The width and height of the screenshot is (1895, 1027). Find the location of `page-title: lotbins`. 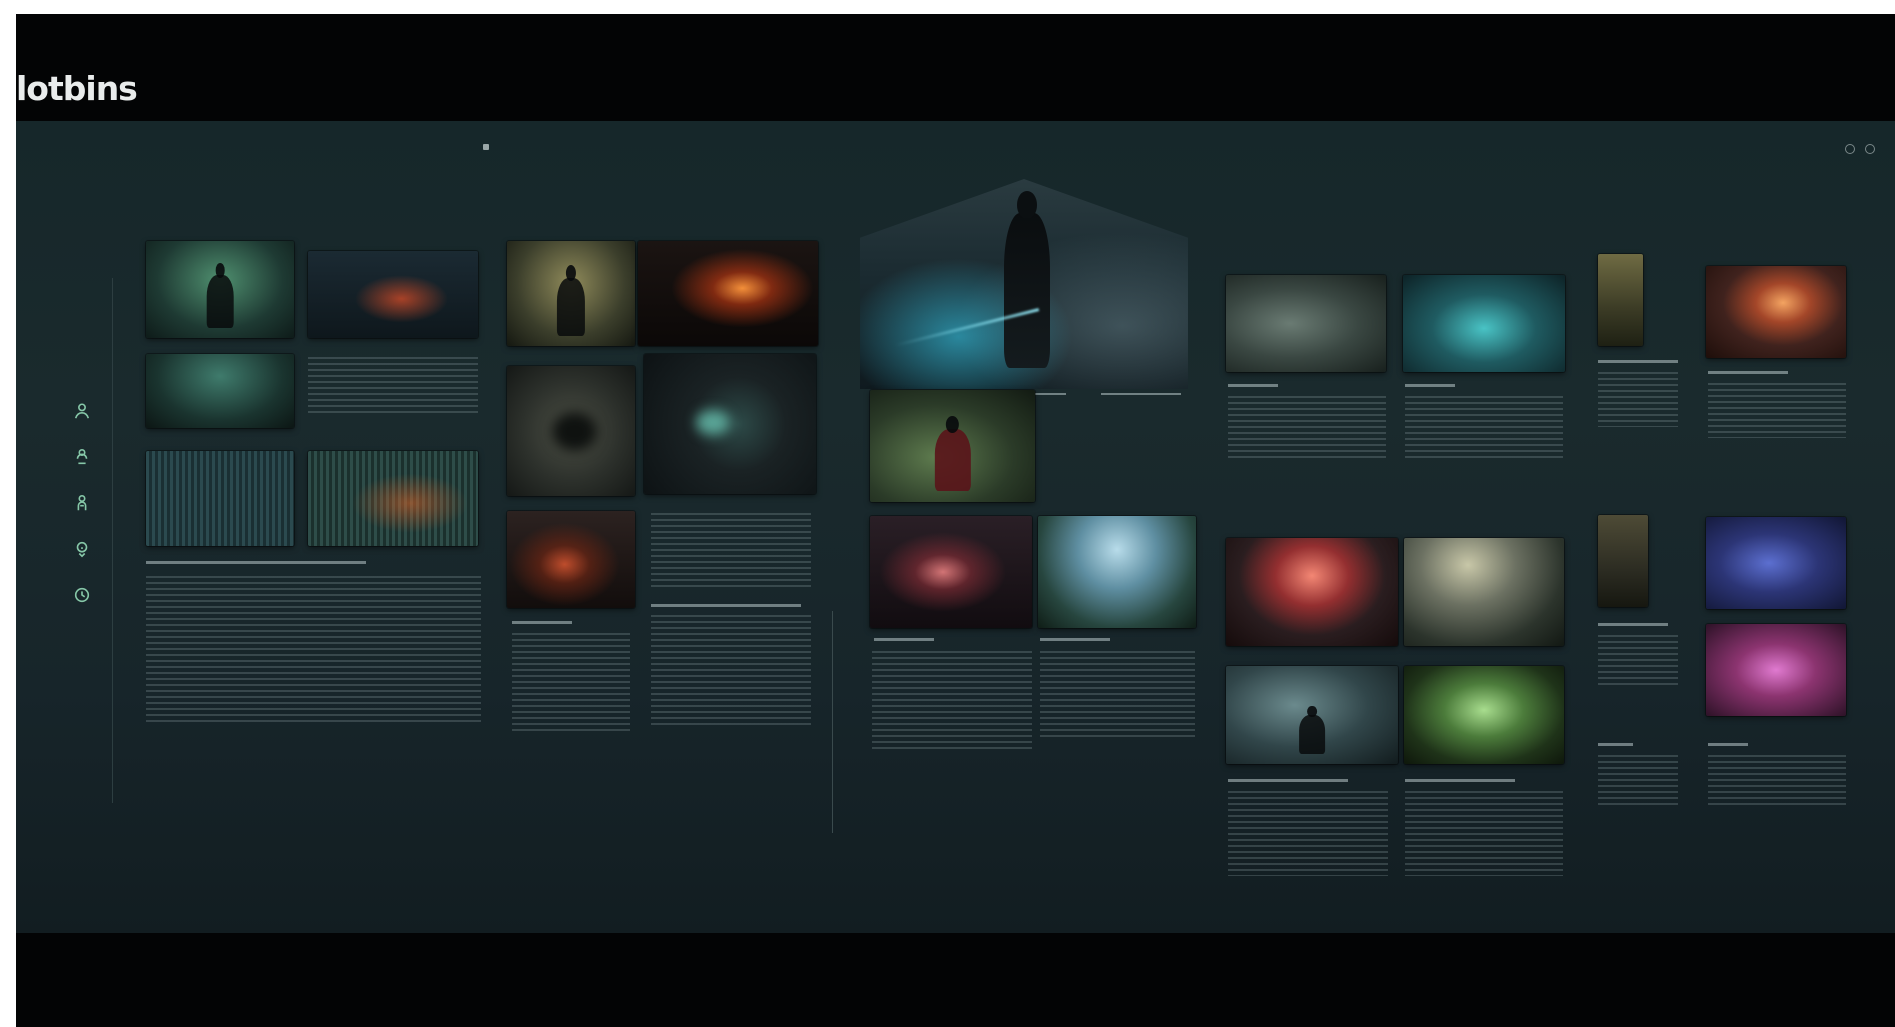

page-title: lotbins is located at coordinates (77, 88).